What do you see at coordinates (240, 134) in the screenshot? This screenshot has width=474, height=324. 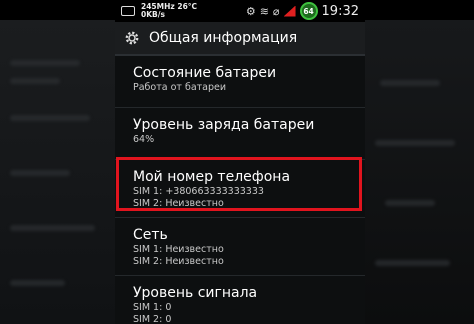 I see `list-item-battery-level: Уровень заряда батареи 64%` at bounding box center [240, 134].